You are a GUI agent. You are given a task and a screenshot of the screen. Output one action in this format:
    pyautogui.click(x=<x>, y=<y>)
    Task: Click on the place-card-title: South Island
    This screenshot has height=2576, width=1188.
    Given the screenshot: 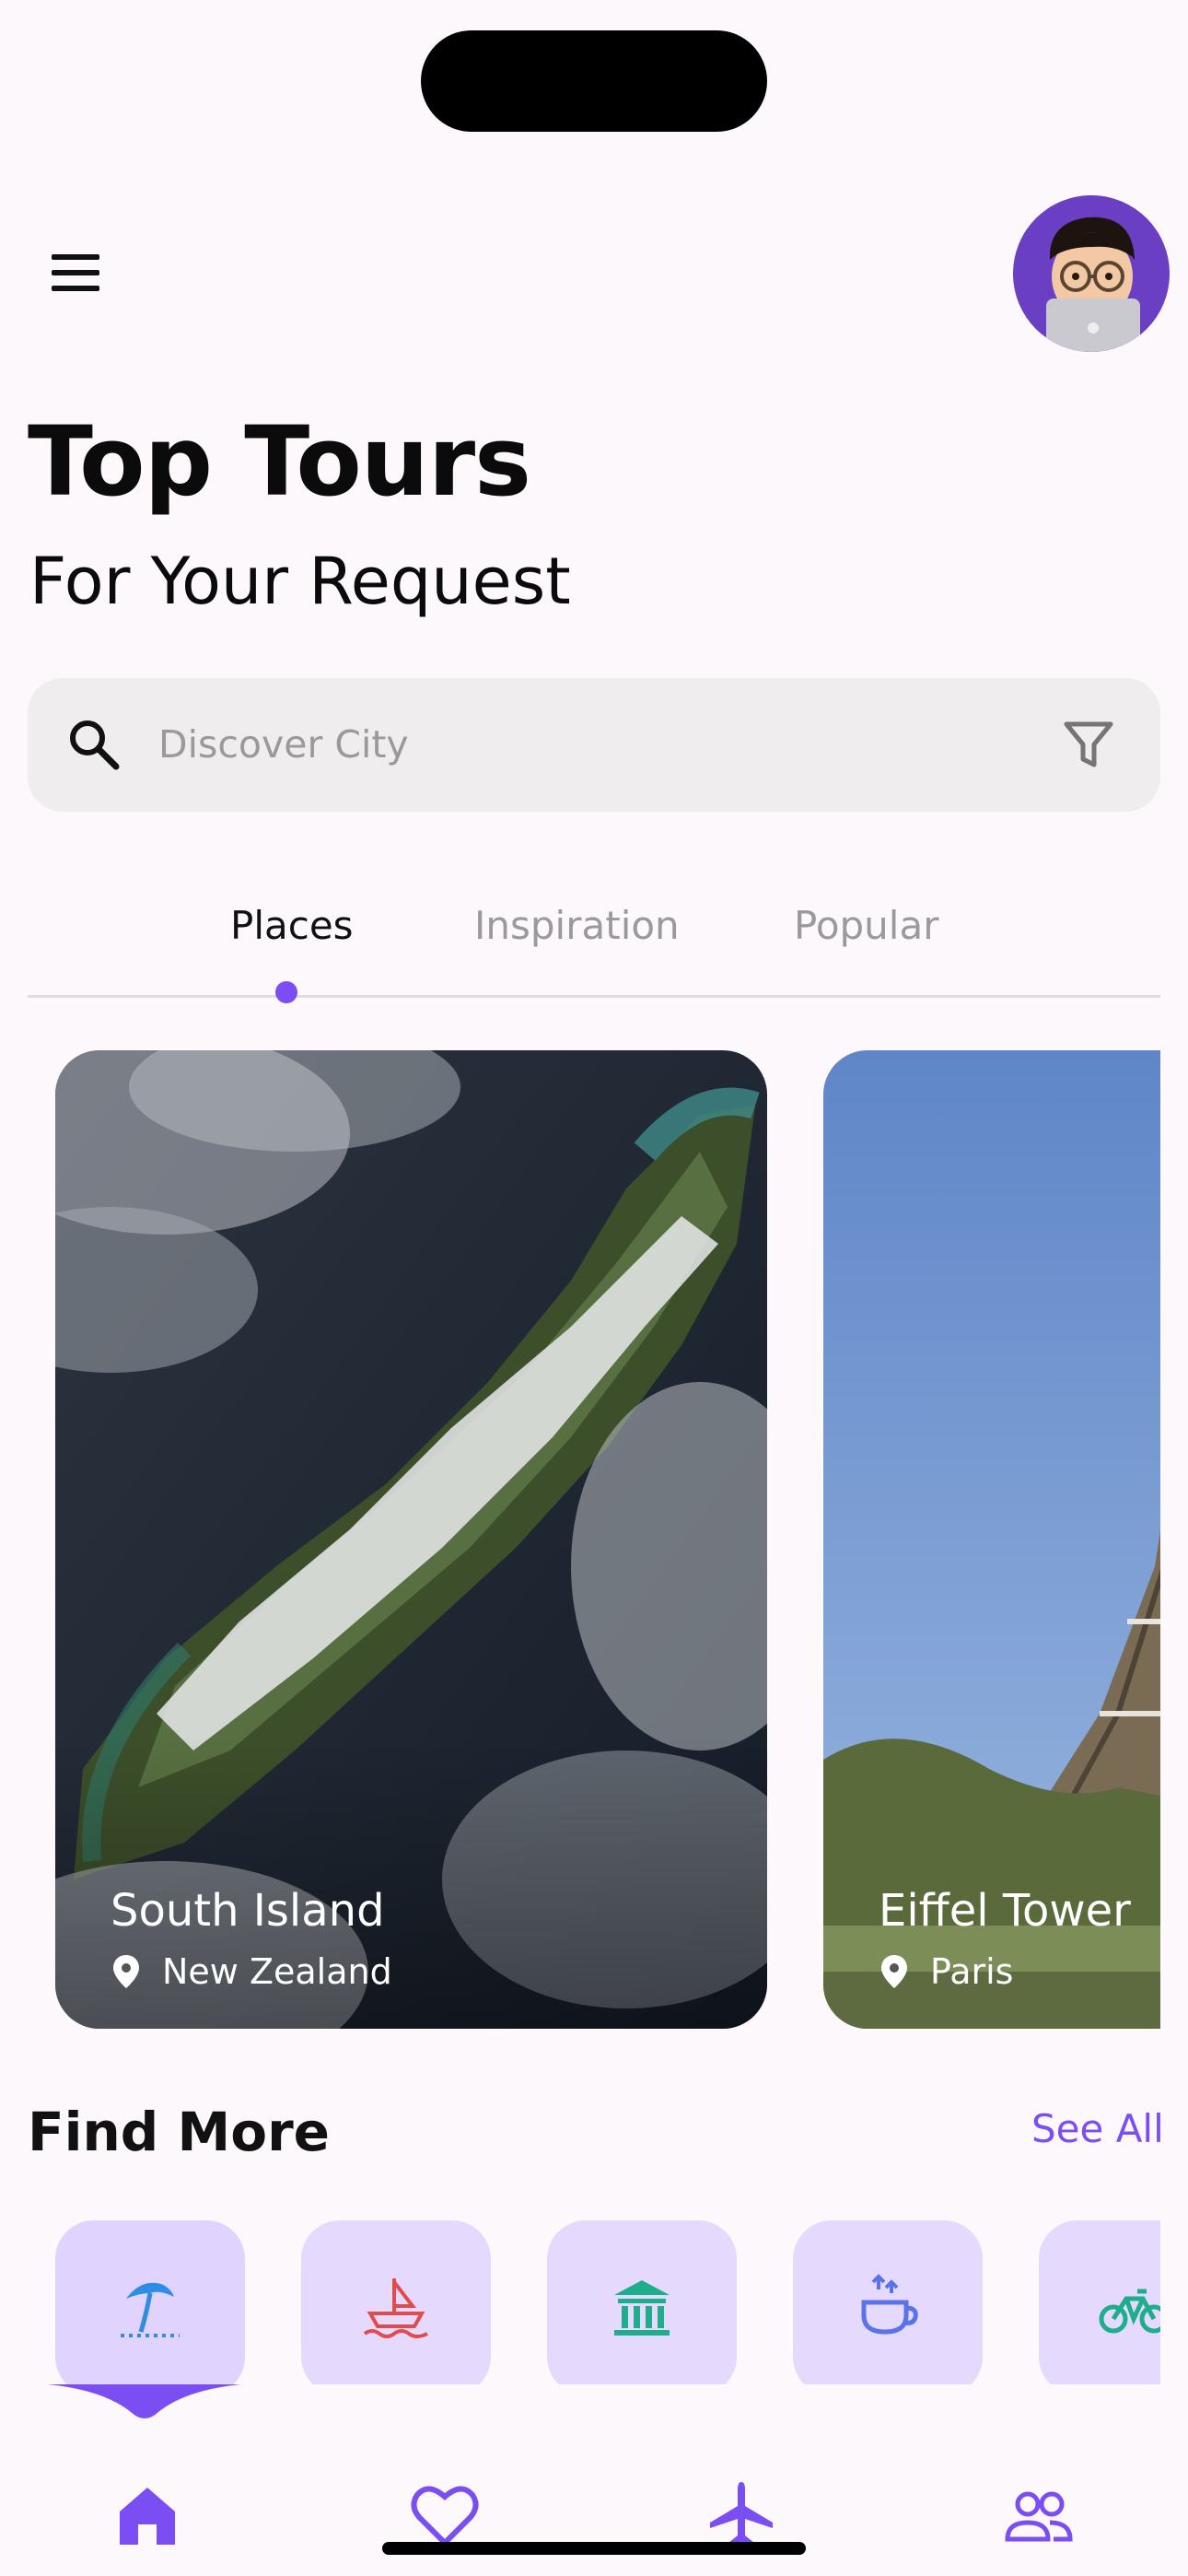 What is the action you would take?
    pyautogui.click(x=248, y=1911)
    